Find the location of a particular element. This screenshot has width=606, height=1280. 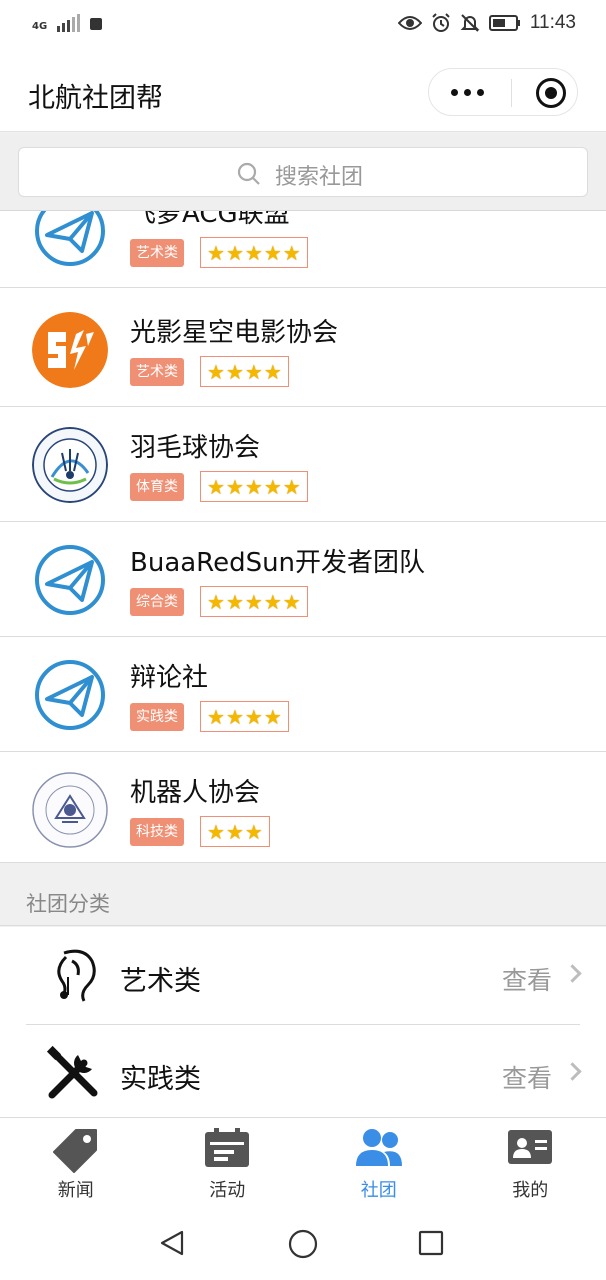

robot-association-logo is located at coordinates (70, 810).